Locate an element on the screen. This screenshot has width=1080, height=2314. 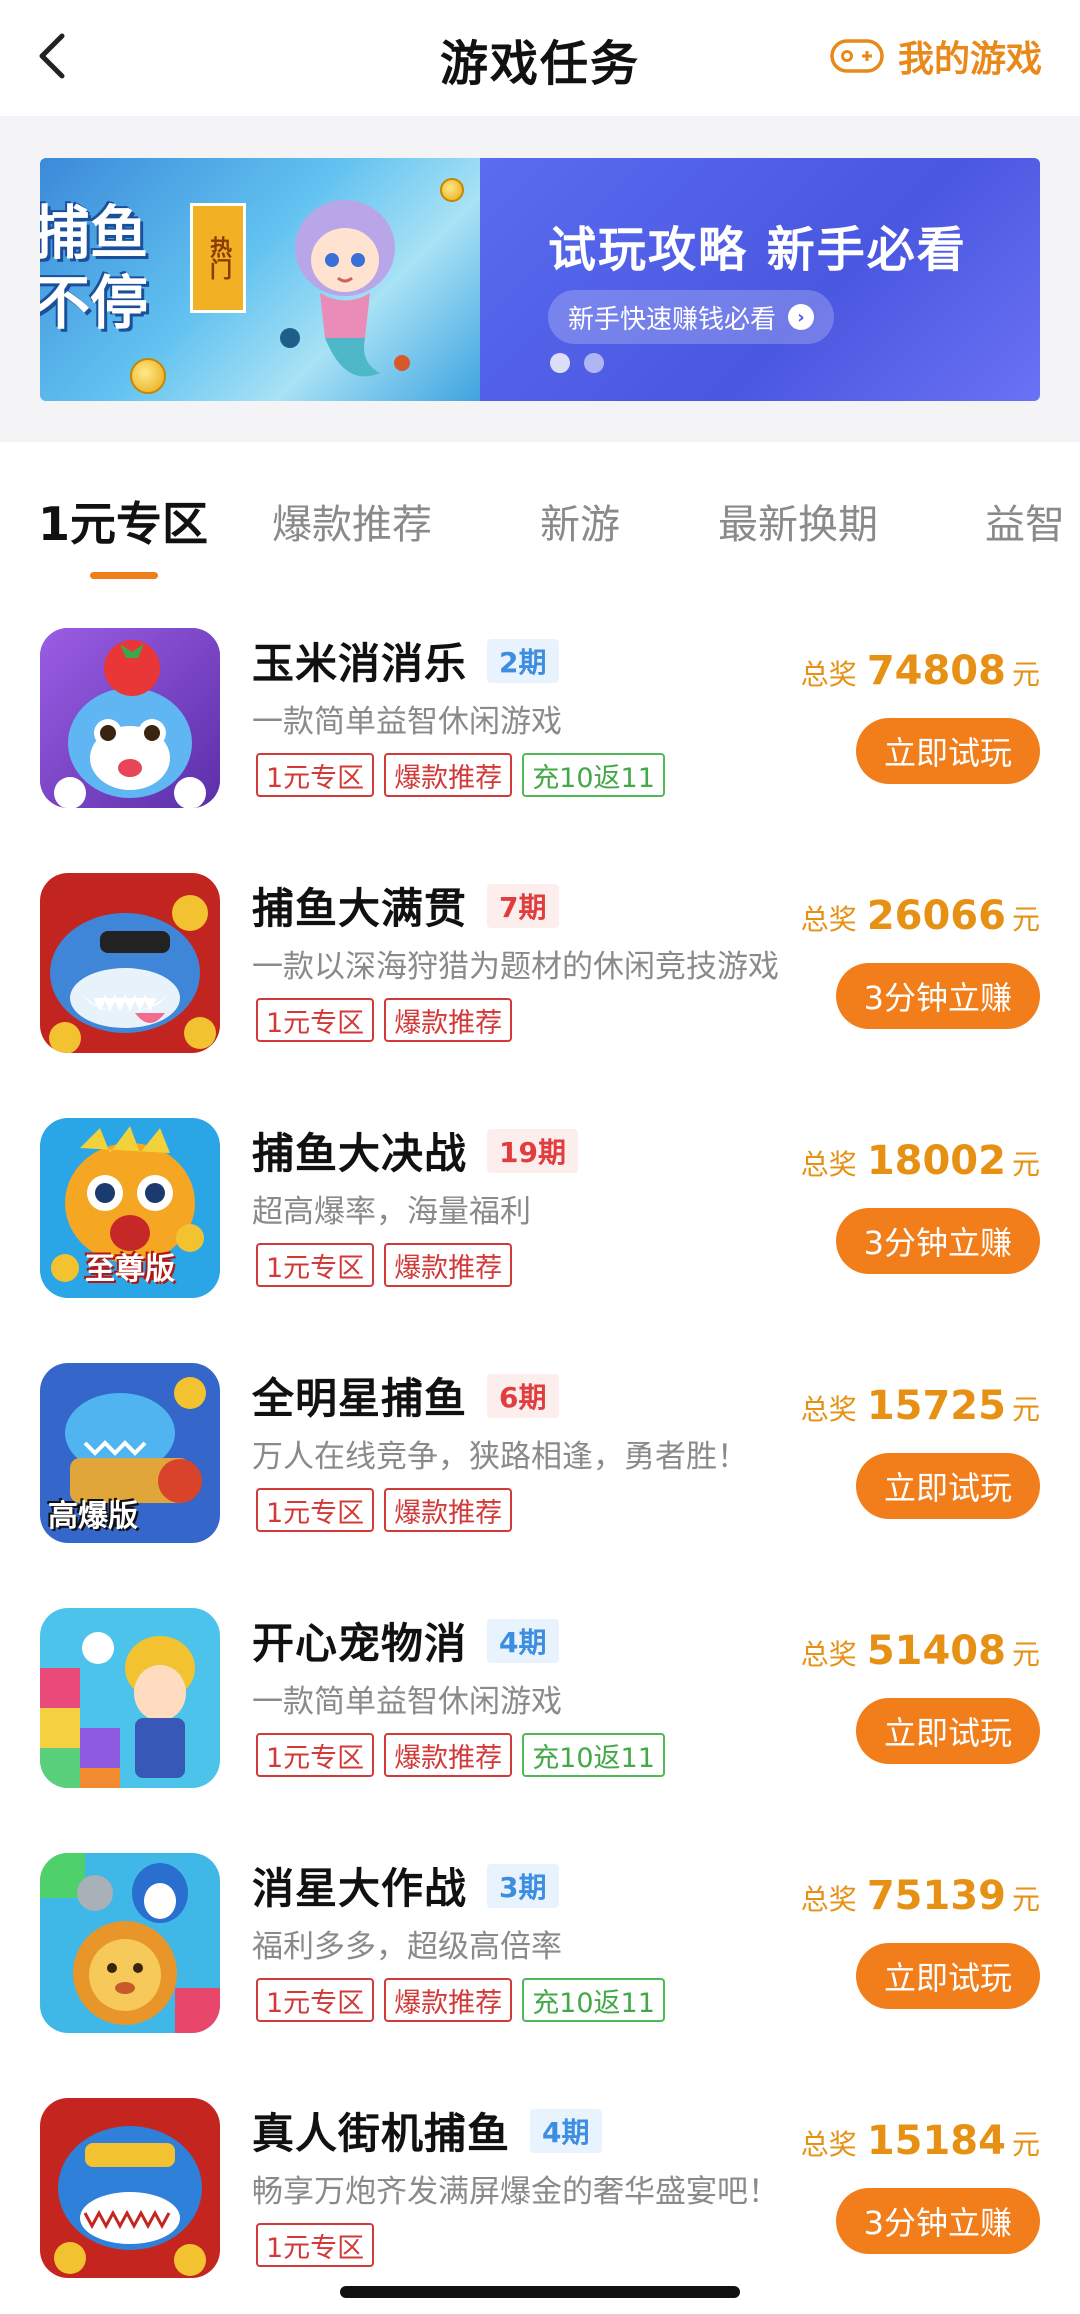
game-title-line: 开心宠物消 4期 is located at coordinates (405, 1640).